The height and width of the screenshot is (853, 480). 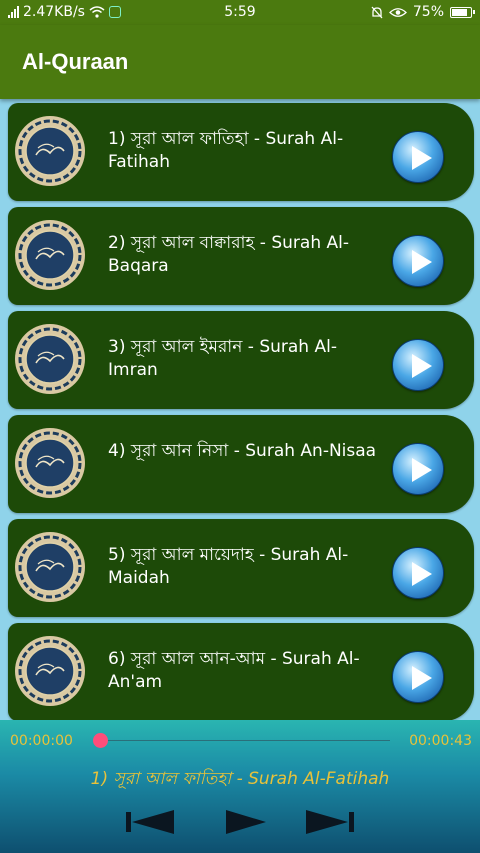 What do you see at coordinates (228, 254) in the screenshot?
I see `surah-label: 2) সূরা আল বাক্বারাহ - Surah Al-Baqara` at bounding box center [228, 254].